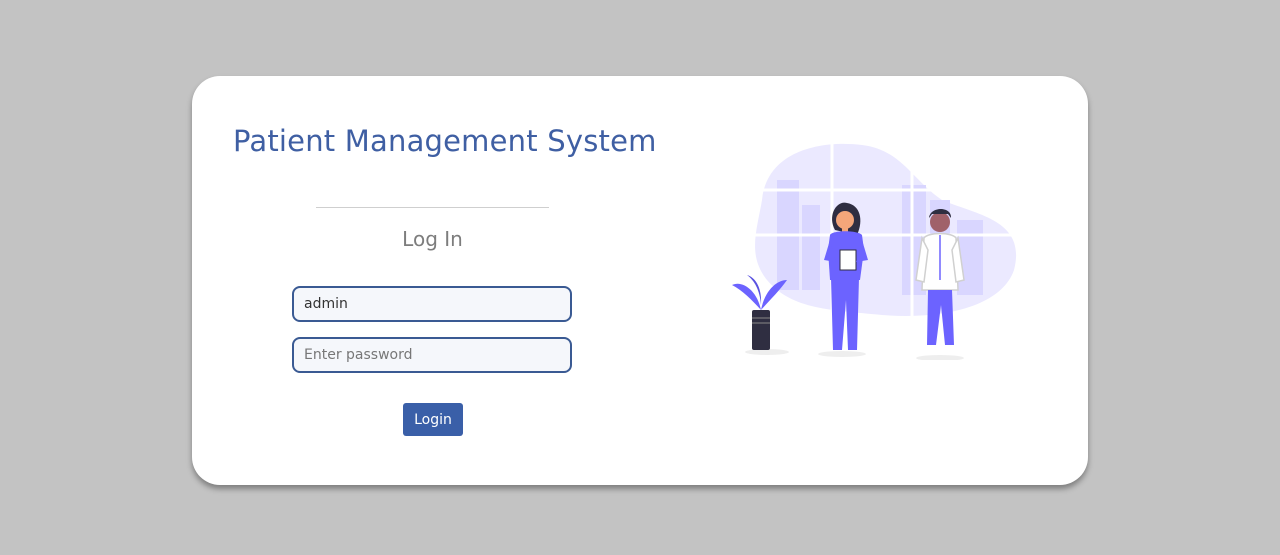 This screenshot has width=1280, height=555. I want to click on divider, so click(432, 207).